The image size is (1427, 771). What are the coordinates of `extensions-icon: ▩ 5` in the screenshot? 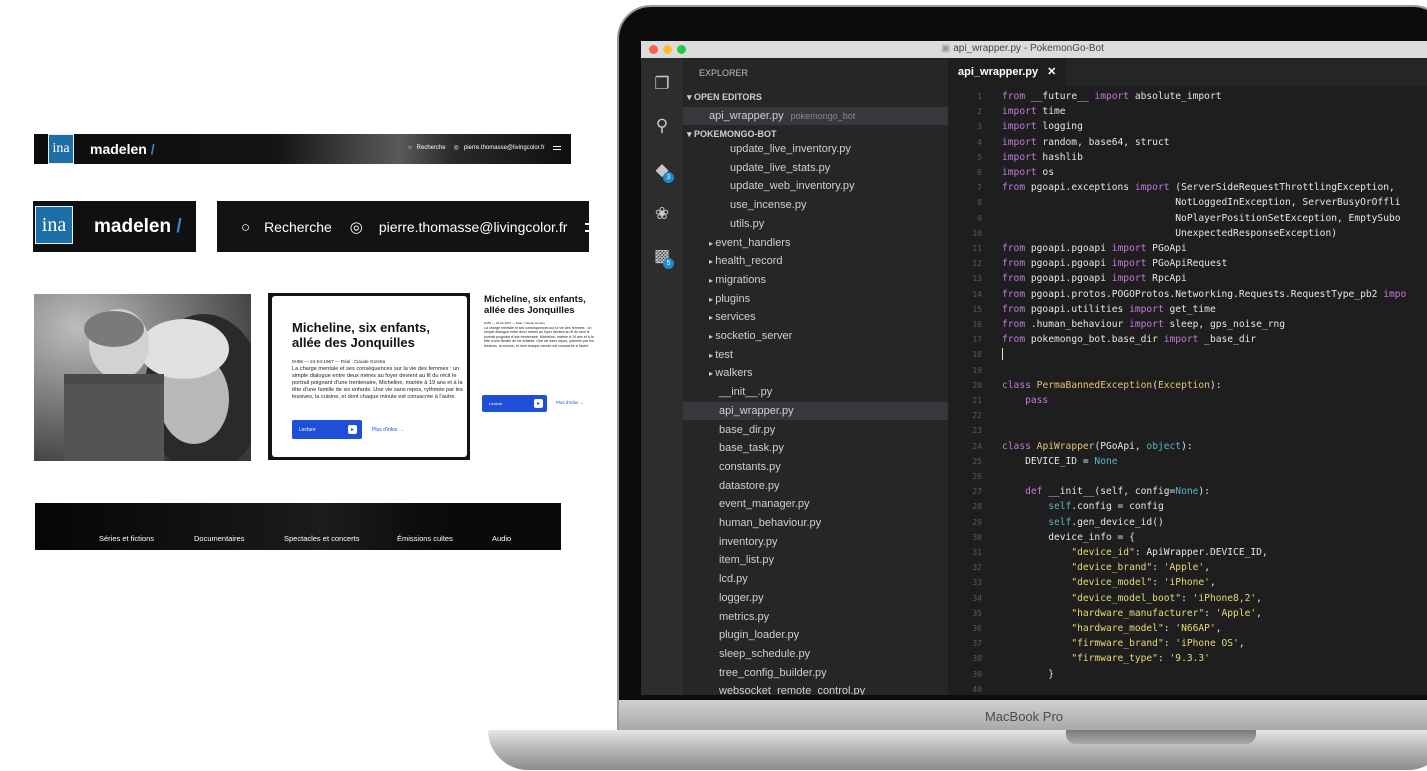 It's located at (663, 257).